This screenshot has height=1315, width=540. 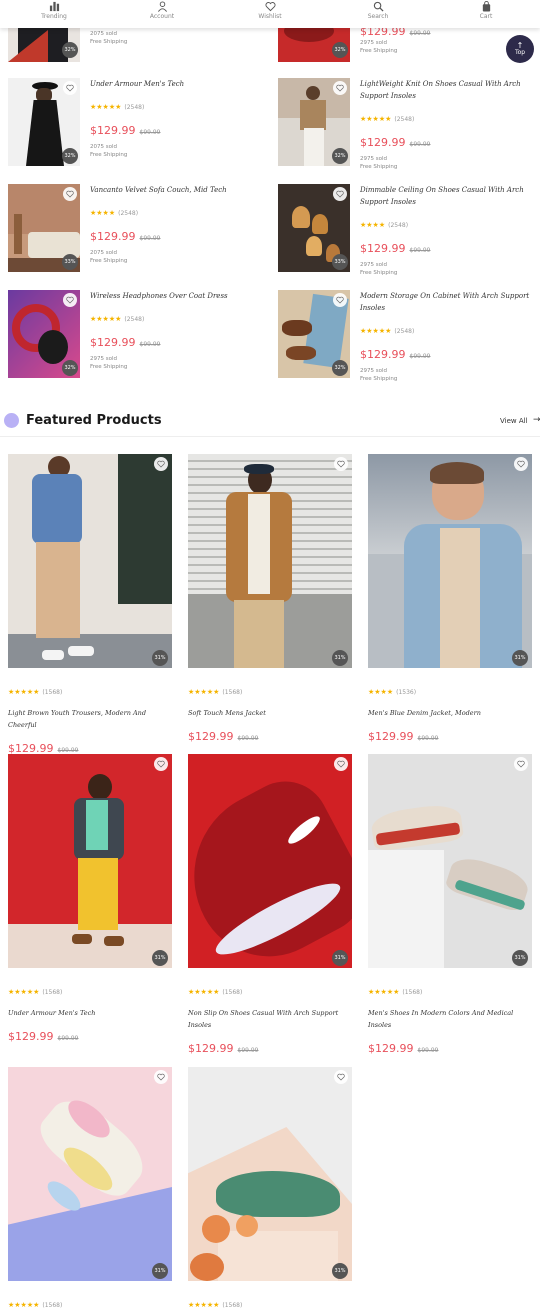 I want to click on nav-search-label: Search, so click(x=378, y=16).